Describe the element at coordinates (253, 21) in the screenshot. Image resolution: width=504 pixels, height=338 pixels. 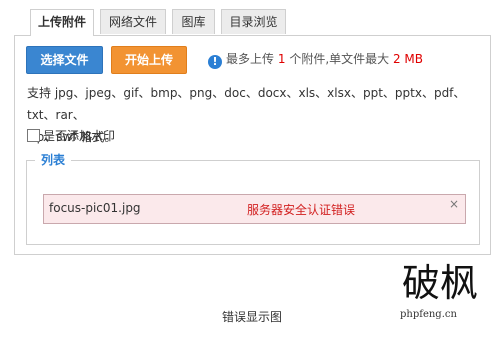
I see `tab-directory-browse: 目录浏览` at that location.